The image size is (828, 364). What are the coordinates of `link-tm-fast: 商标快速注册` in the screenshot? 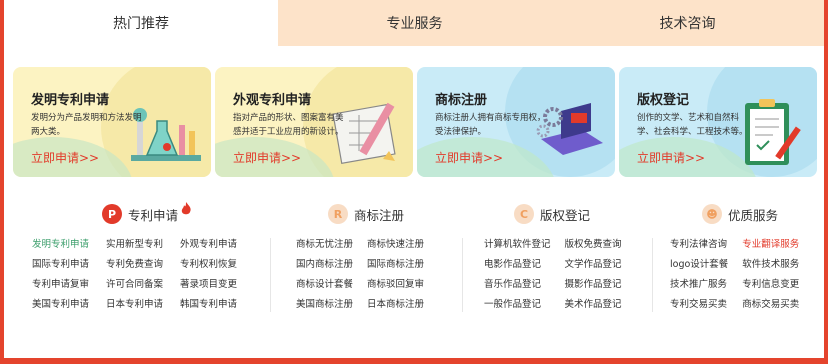 It's located at (395, 245).